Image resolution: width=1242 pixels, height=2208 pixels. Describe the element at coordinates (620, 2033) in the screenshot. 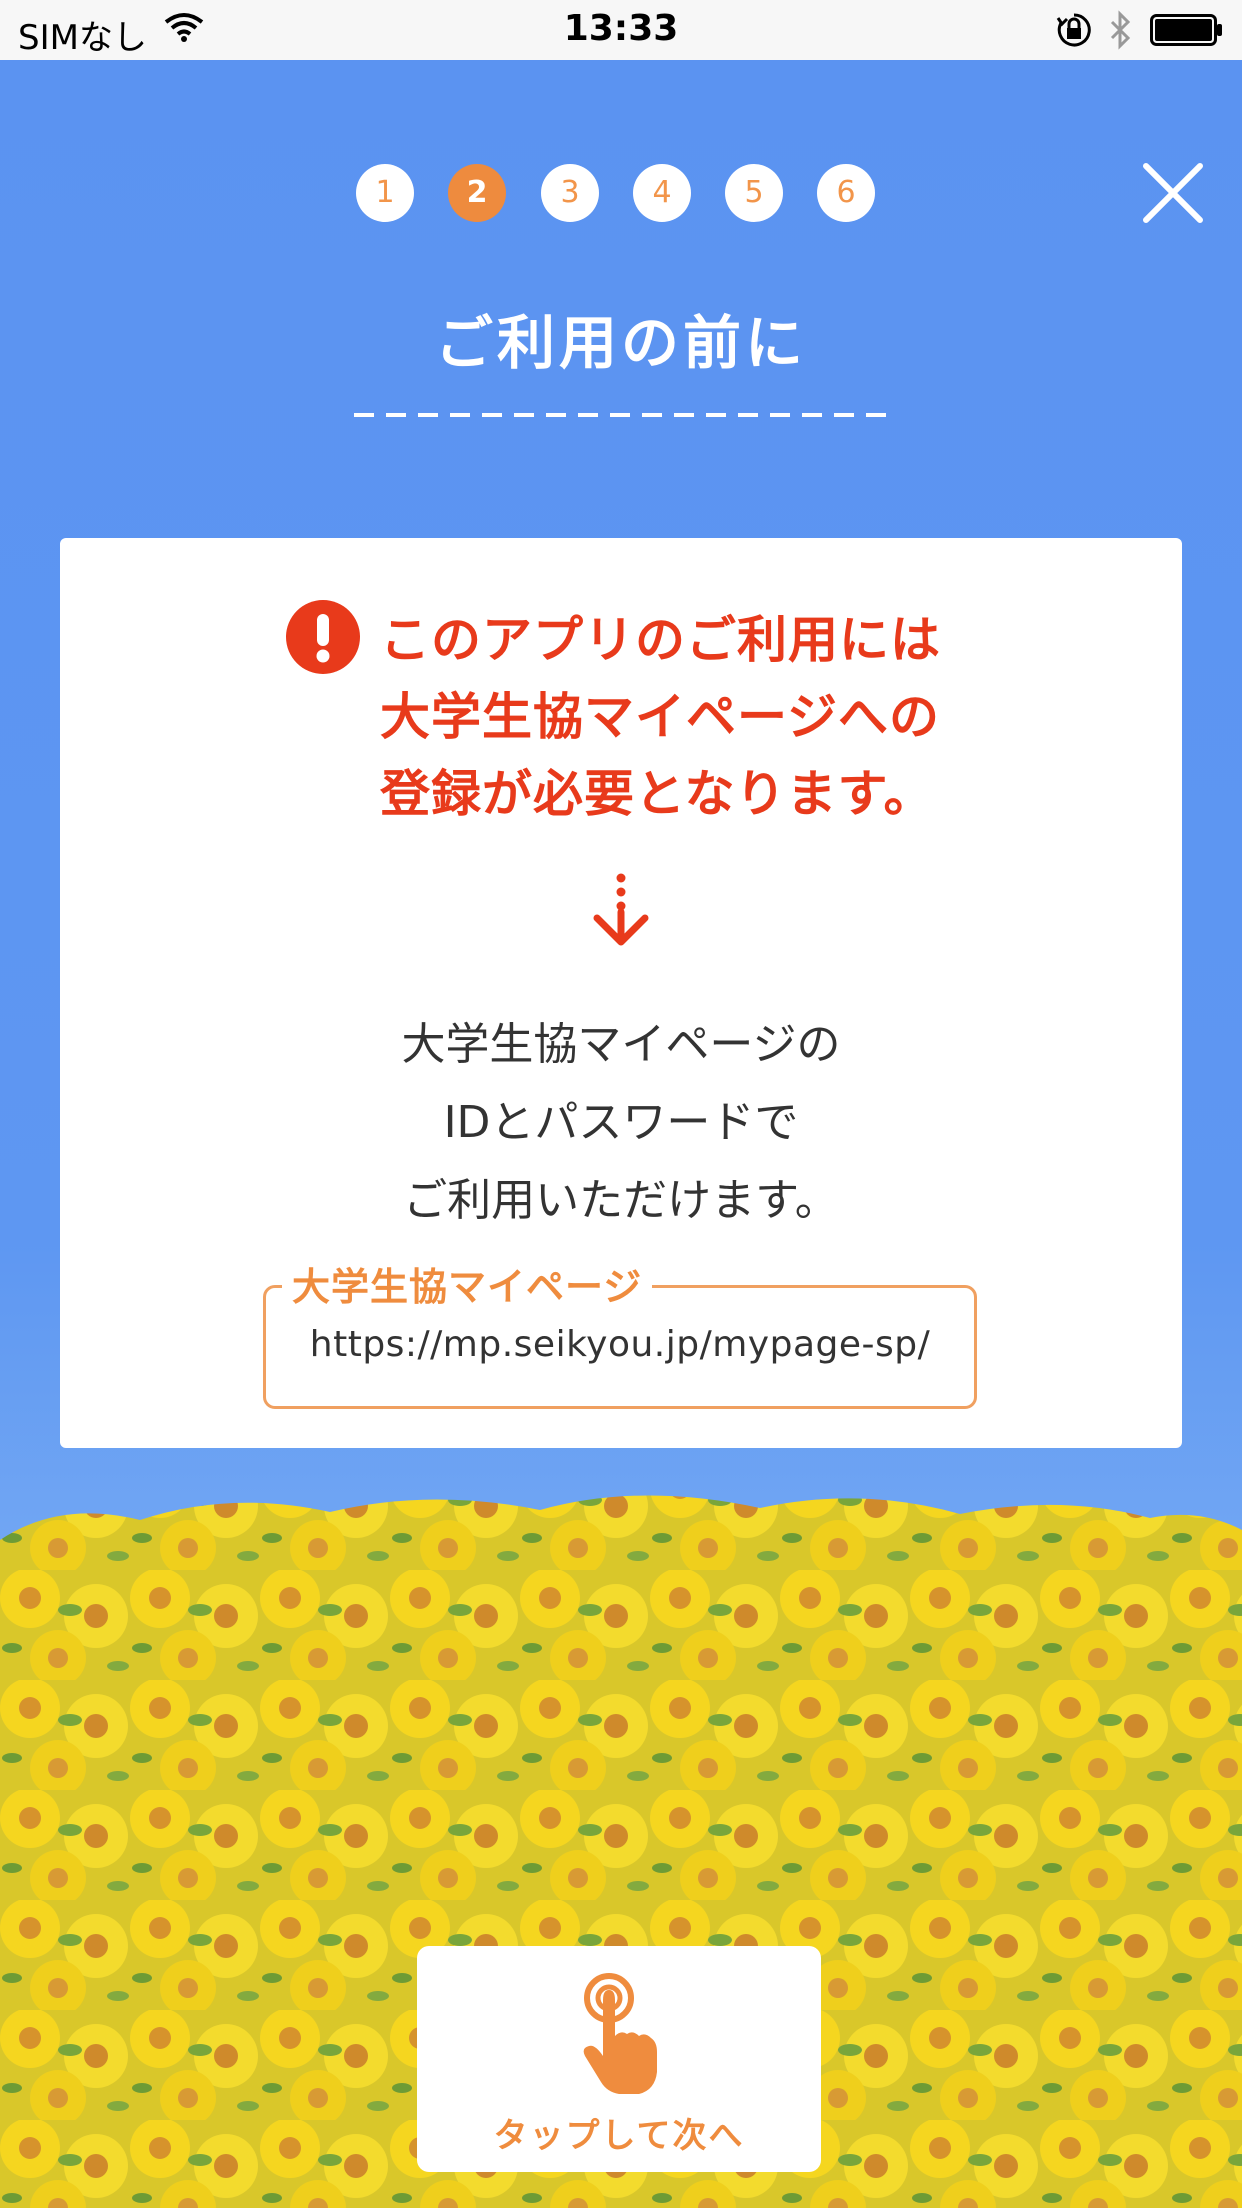

I see `tap-finger-icon` at that location.